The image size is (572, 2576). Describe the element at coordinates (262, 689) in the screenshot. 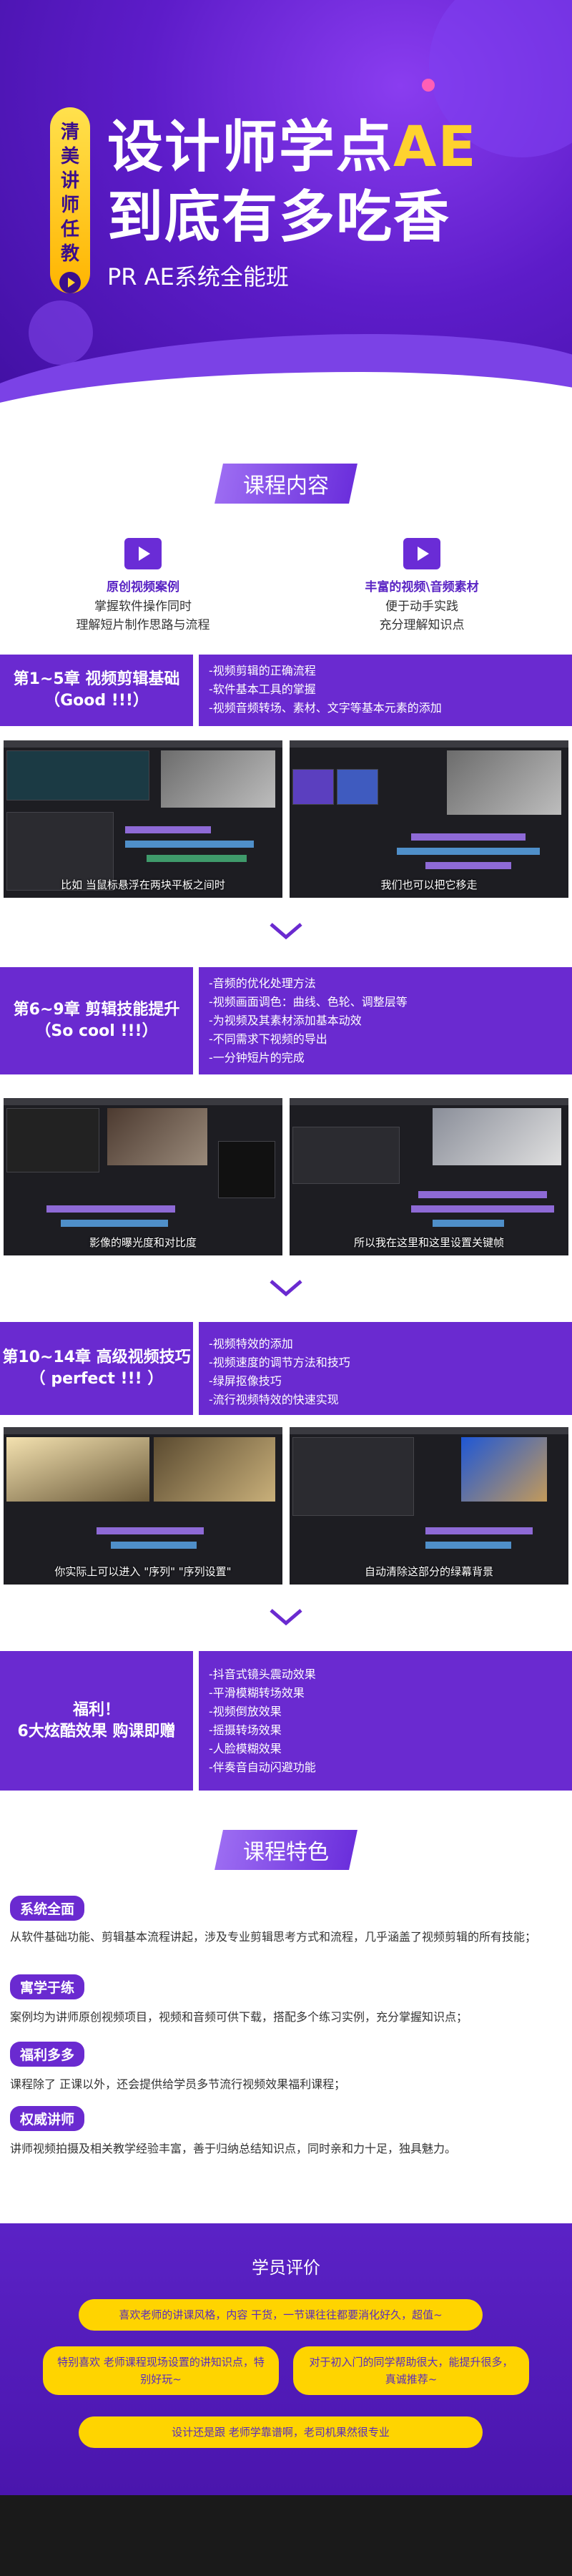

I see `topic-item: -软件基本工具的掌握` at that location.